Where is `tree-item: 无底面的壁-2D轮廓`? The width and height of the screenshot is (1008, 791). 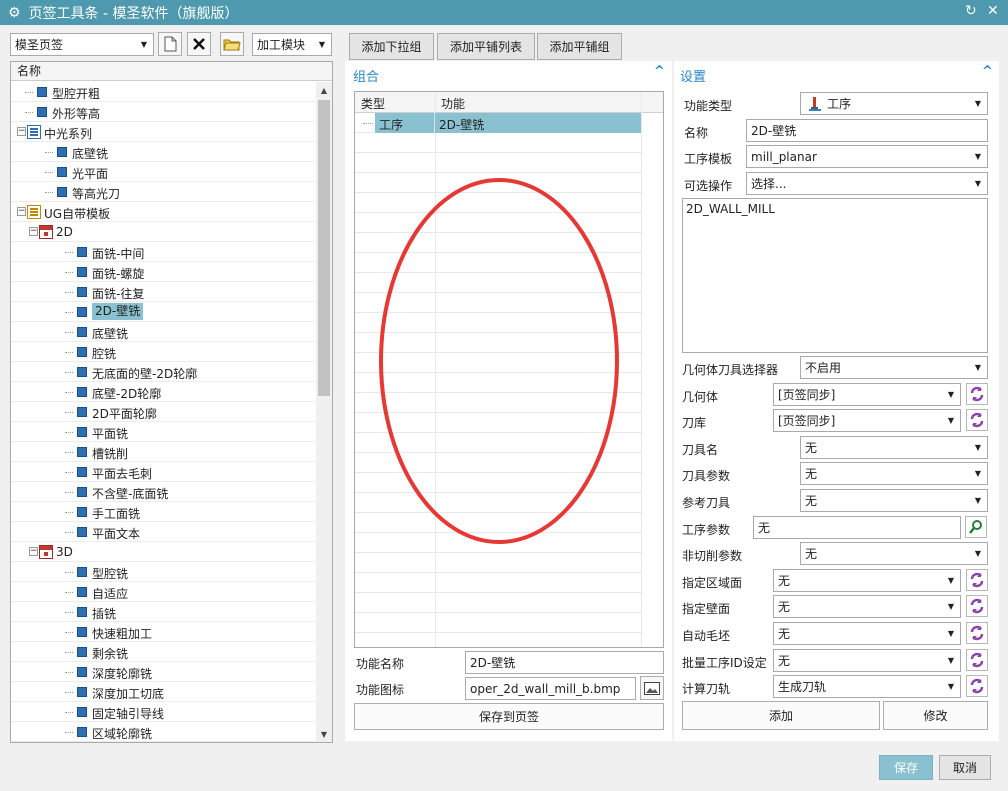 tree-item: 无底面的壁-2D轮廓 is located at coordinates (164, 372).